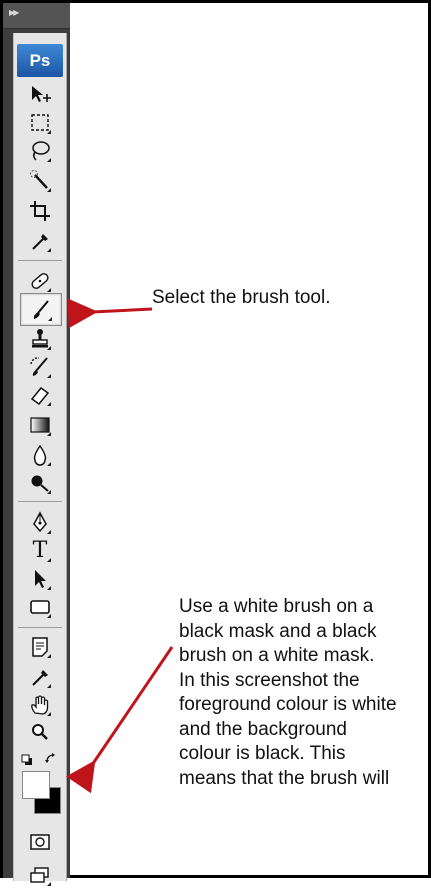 The image size is (431, 890). Describe the element at coordinates (277, 655) in the screenshot. I see `mask-callout-line: brush on a white mask.` at that location.